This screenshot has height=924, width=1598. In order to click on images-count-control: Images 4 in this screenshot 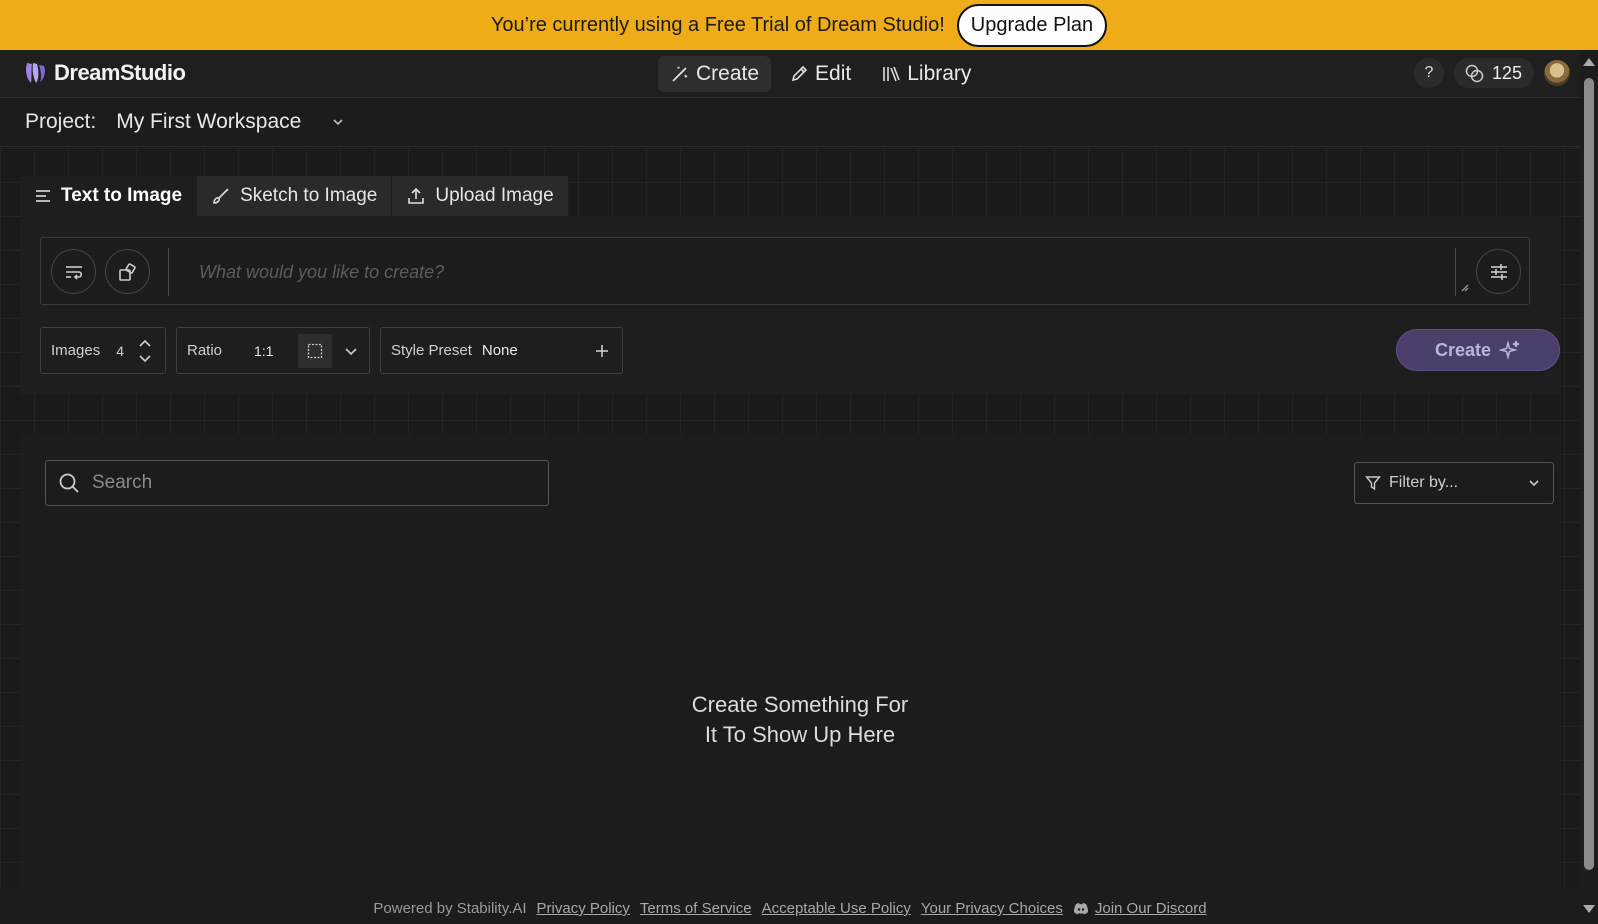, I will do `click(103, 350)`.